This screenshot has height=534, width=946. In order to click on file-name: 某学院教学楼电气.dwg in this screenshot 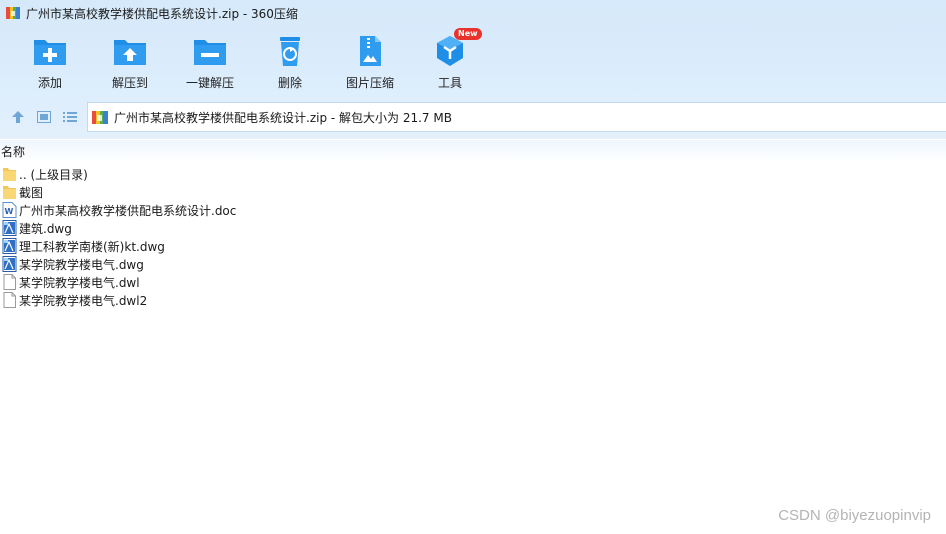, I will do `click(81, 264)`.